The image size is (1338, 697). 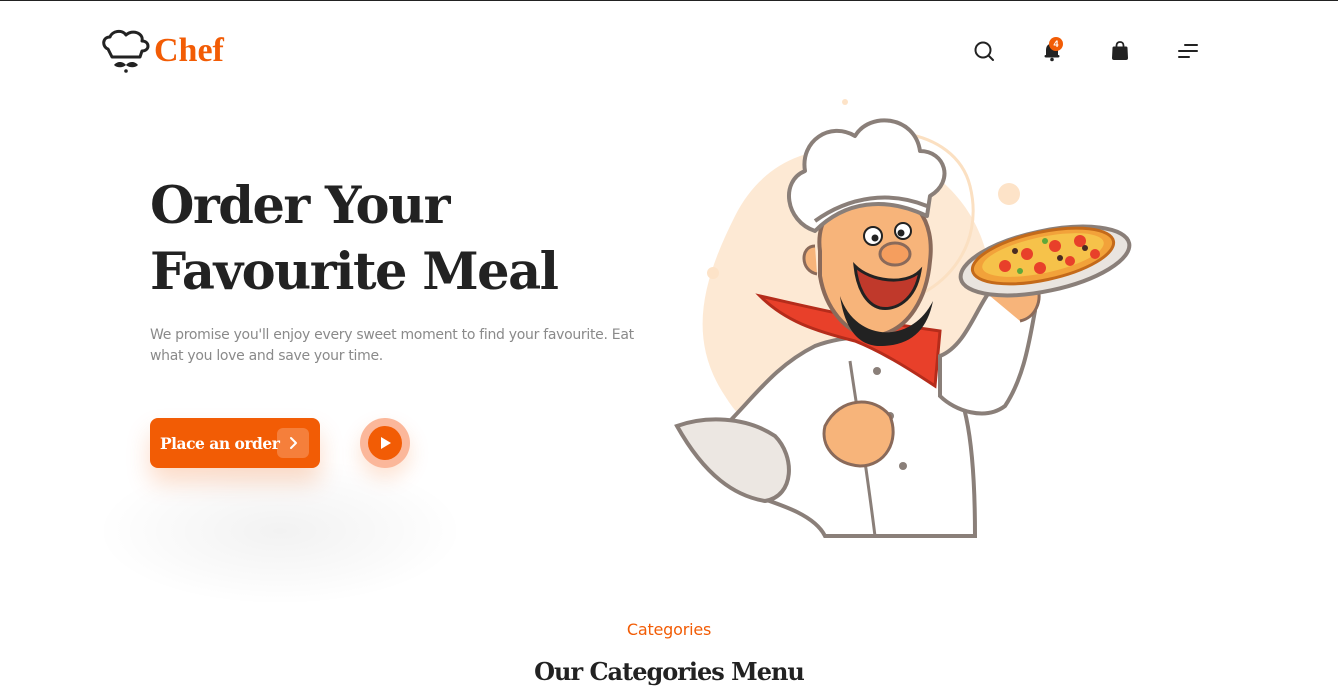 What do you see at coordinates (1056, 44) in the screenshot?
I see `notification-badge: 4` at bounding box center [1056, 44].